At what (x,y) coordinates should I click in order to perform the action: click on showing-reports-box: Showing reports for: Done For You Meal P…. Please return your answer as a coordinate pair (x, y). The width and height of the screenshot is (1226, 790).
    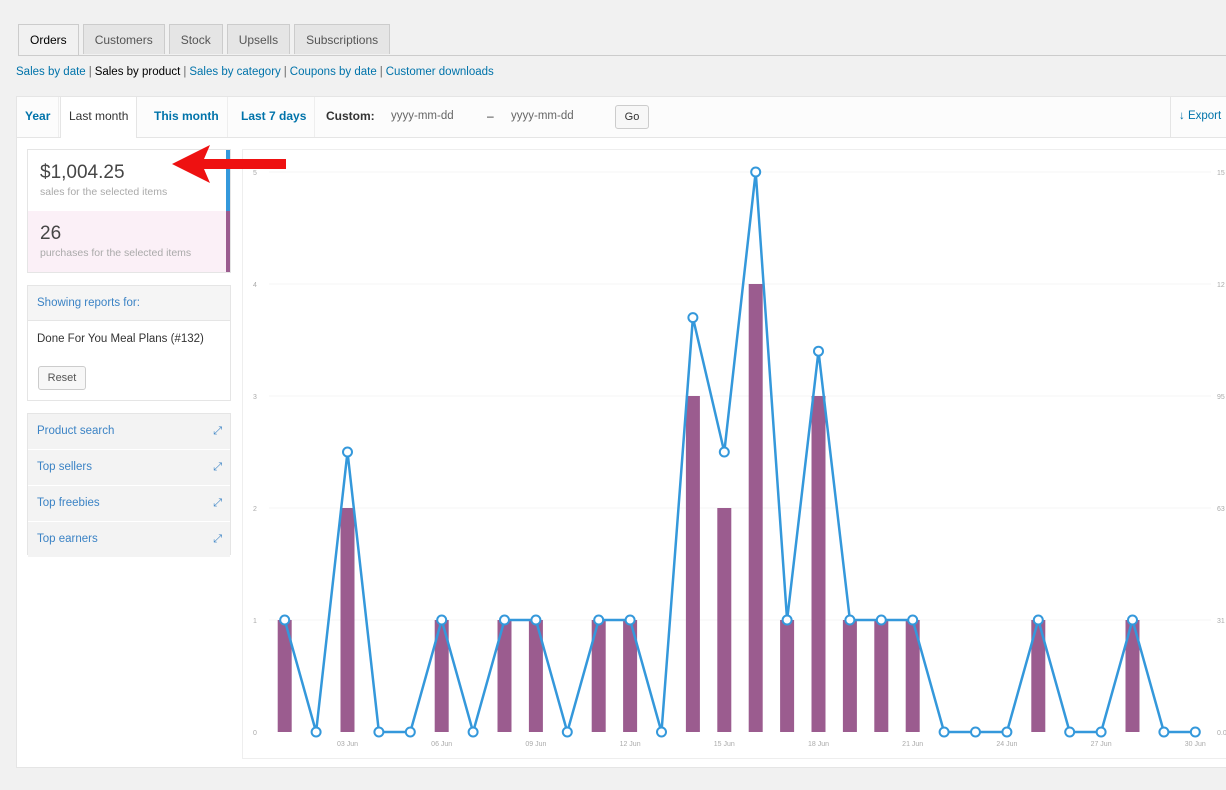
    Looking at the image, I should click on (129, 343).